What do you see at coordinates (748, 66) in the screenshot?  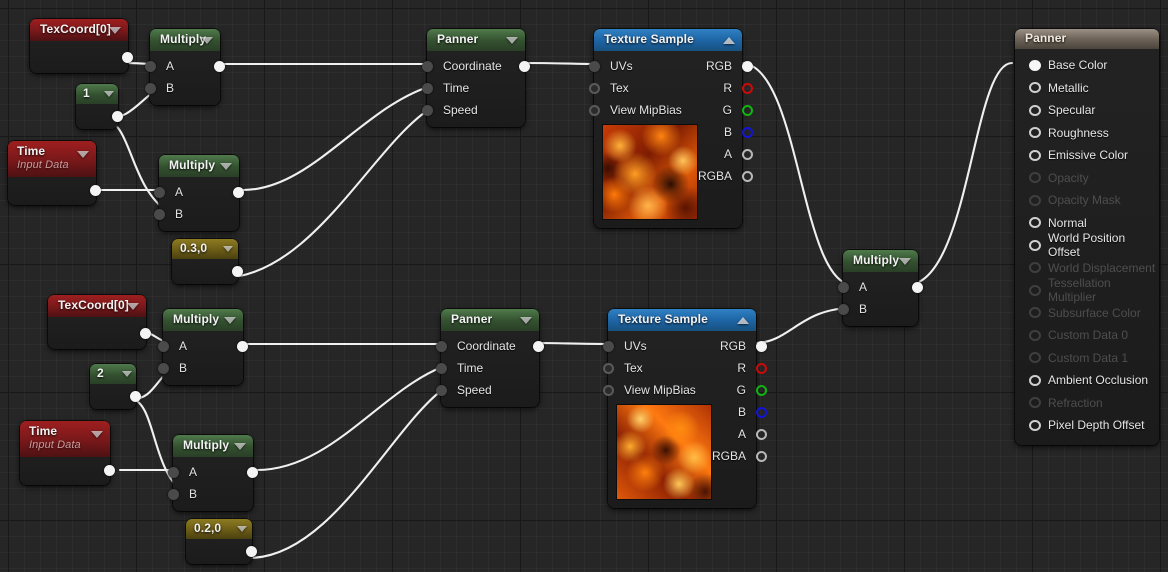 I see `output-pin-rgb` at bounding box center [748, 66].